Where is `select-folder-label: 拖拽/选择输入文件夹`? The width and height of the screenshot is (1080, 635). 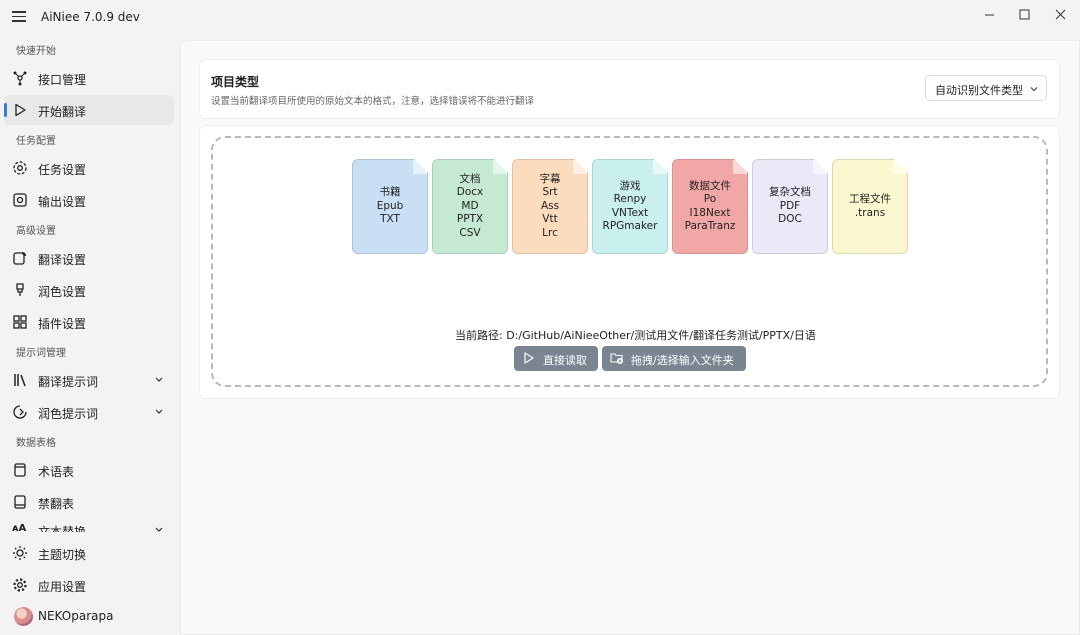
select-folder-label: 拖拽/选择输入文件夹 is located at coordinates (682, 360).